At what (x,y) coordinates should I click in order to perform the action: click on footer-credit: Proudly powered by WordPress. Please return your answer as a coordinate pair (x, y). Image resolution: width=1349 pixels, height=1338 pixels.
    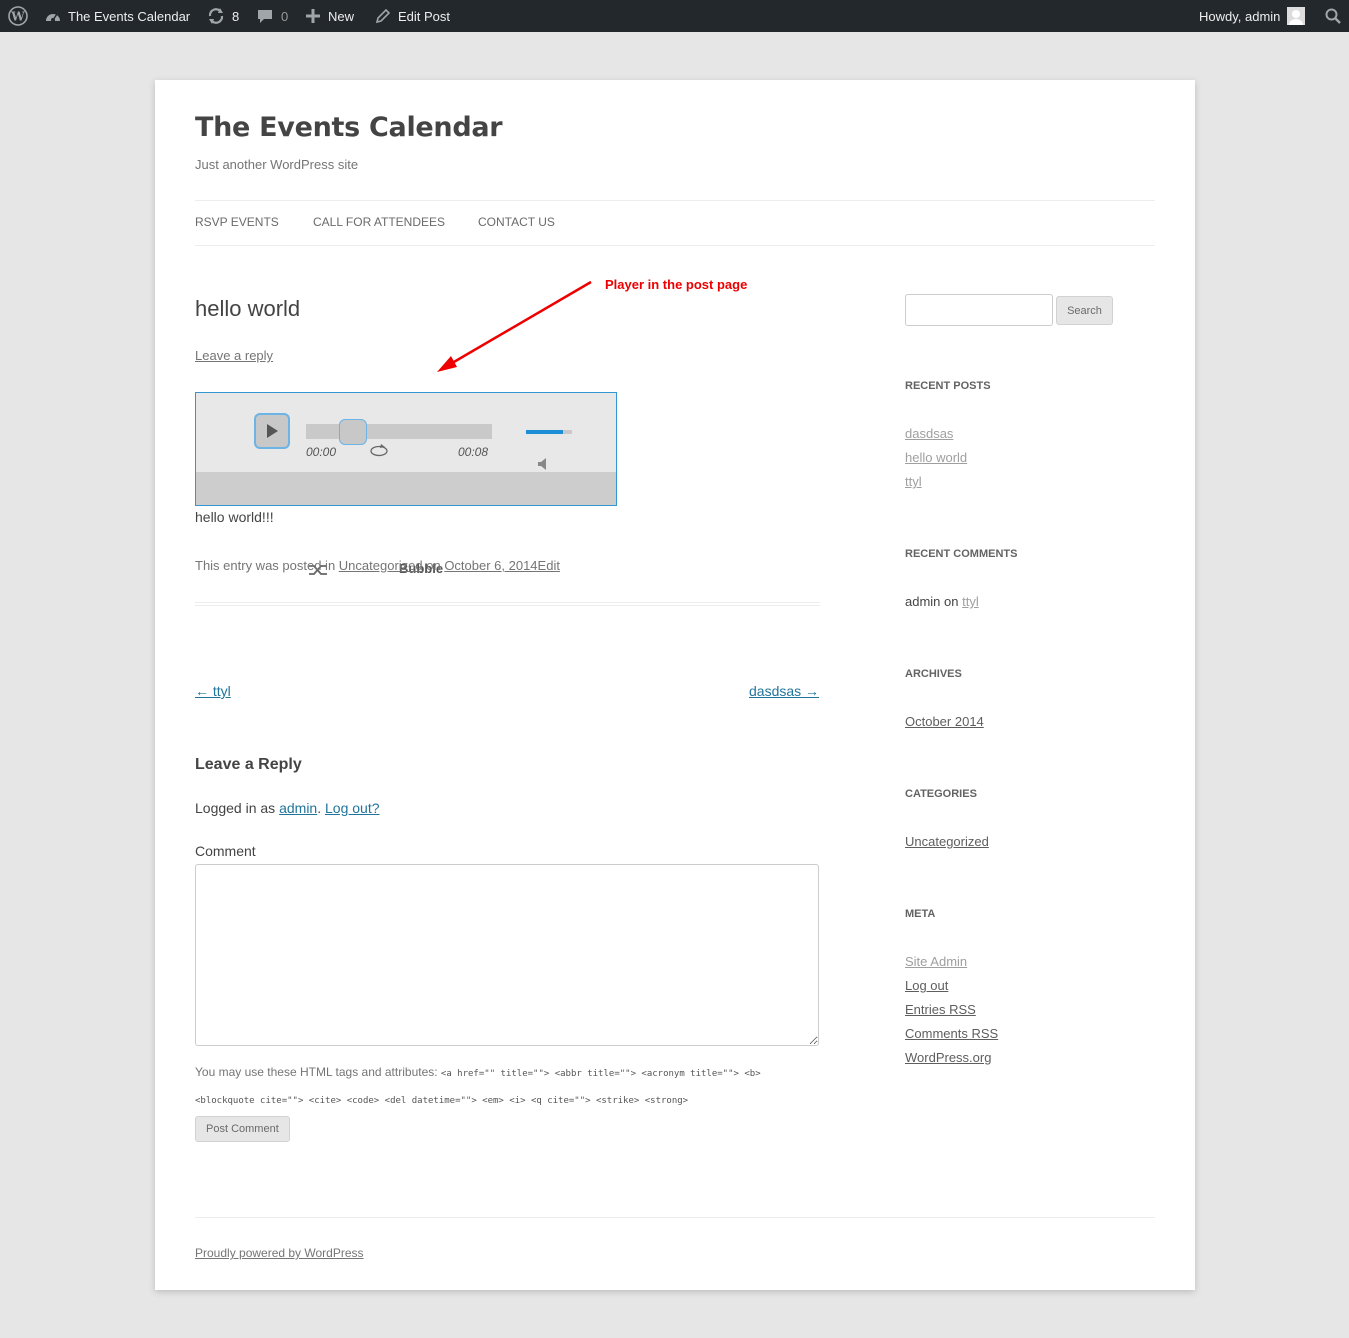
    Looking at the image, I should click on (279, 1253).